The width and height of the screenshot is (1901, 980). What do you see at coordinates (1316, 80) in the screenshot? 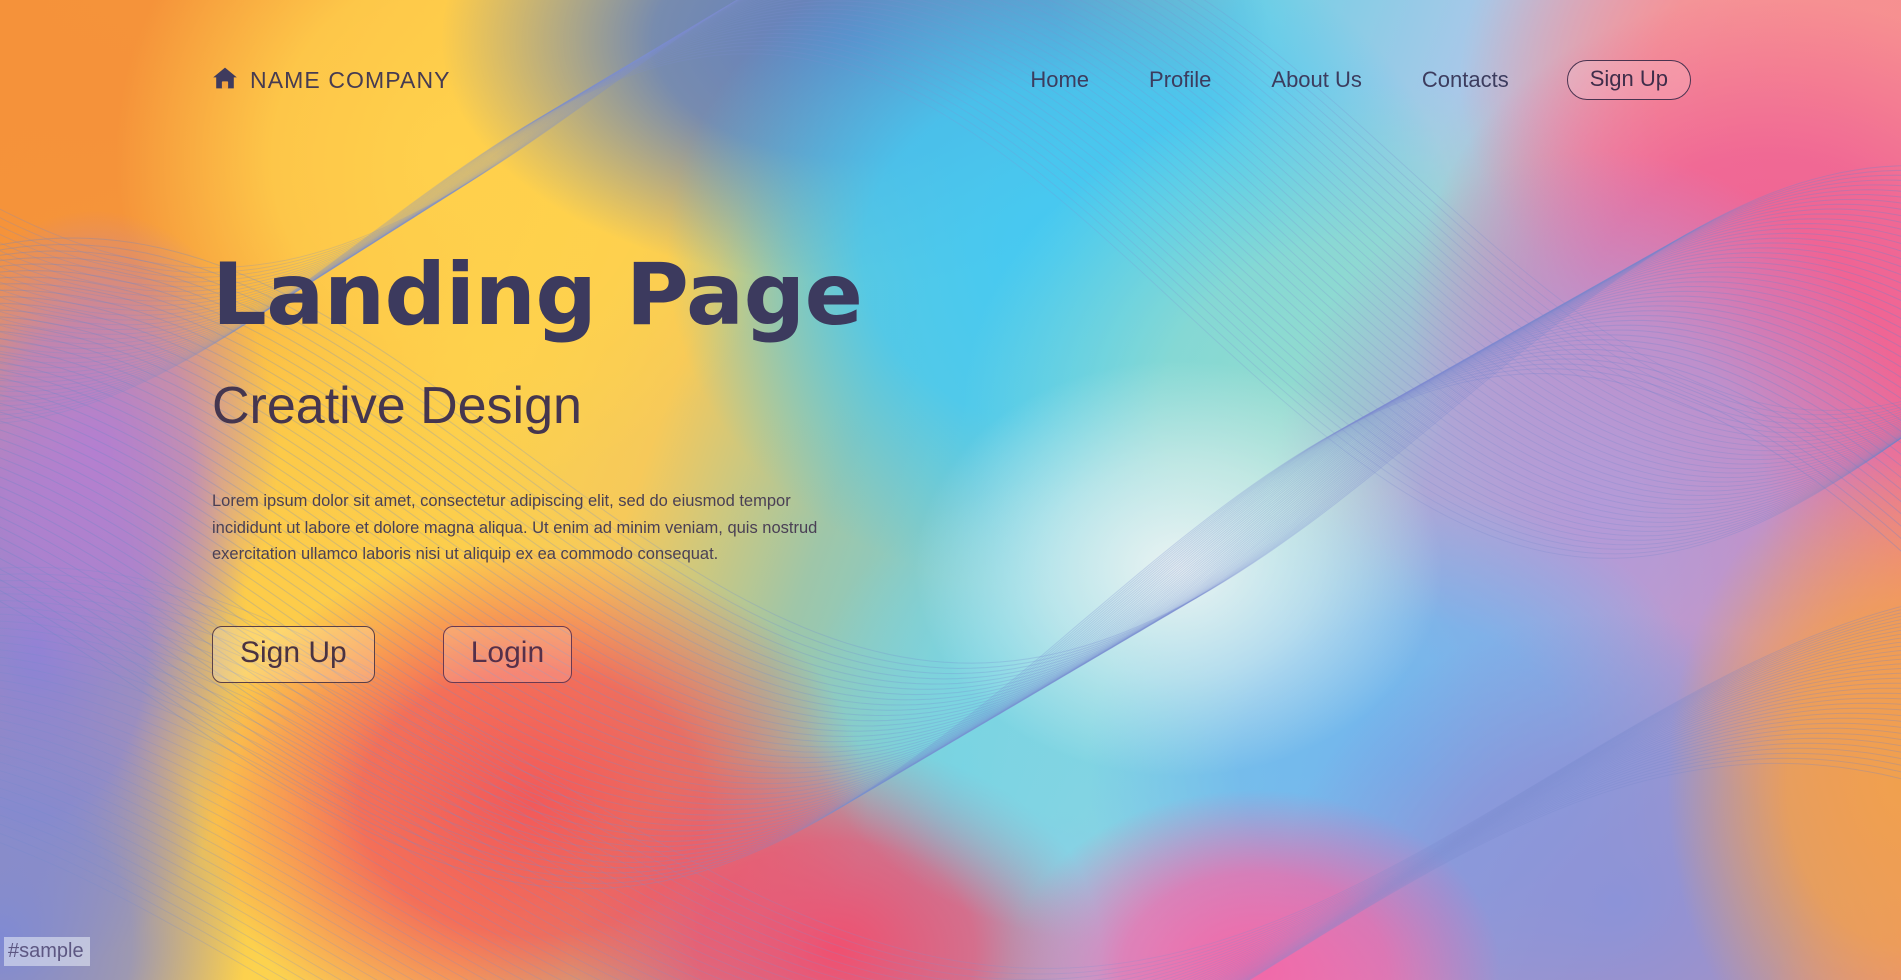
I see `nav-link-about-us: About Us` at bounding box center [1316, 80].